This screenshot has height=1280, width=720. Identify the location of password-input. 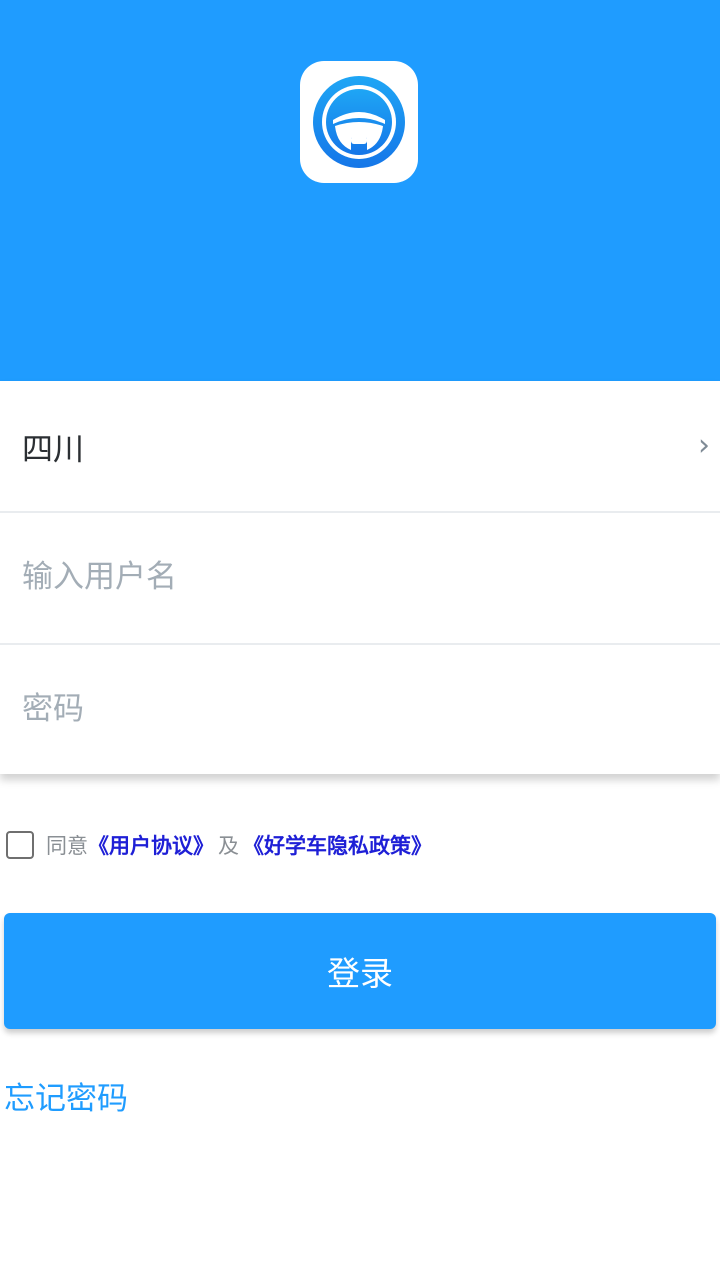
(352, 709).